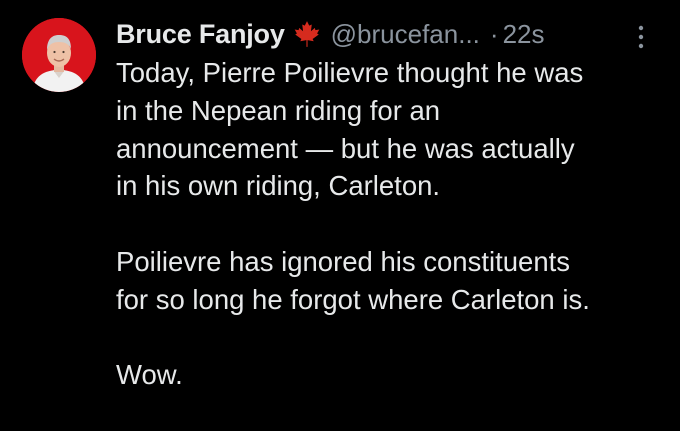 The image size is (680, 431). What do you see at coordinates (330, 34) in the screenshot?
I see `tweet-header: Bruce Fanjoy @brucefan... · 22s` at bounding box center [330, 34].